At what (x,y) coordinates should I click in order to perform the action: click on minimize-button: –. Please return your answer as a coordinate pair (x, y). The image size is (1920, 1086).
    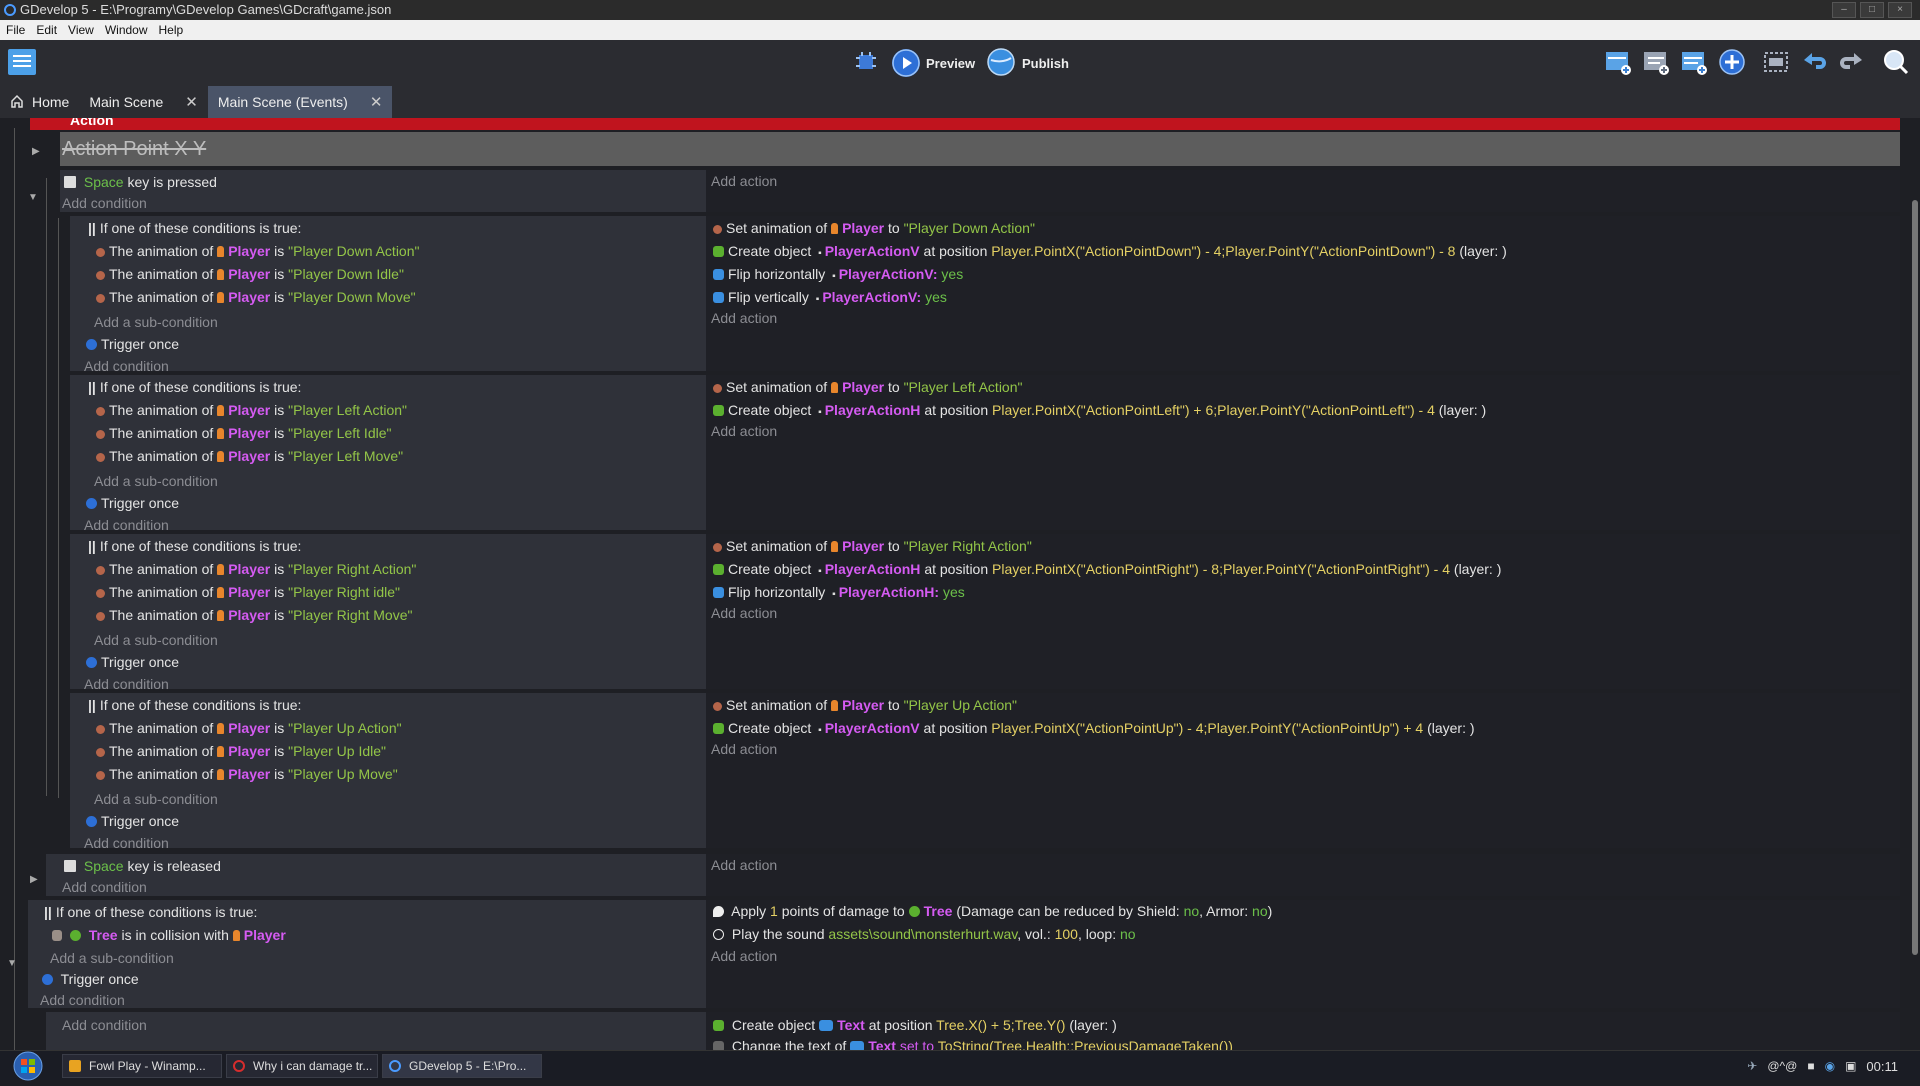
    Looking at the image, I should click on (1844, 10).